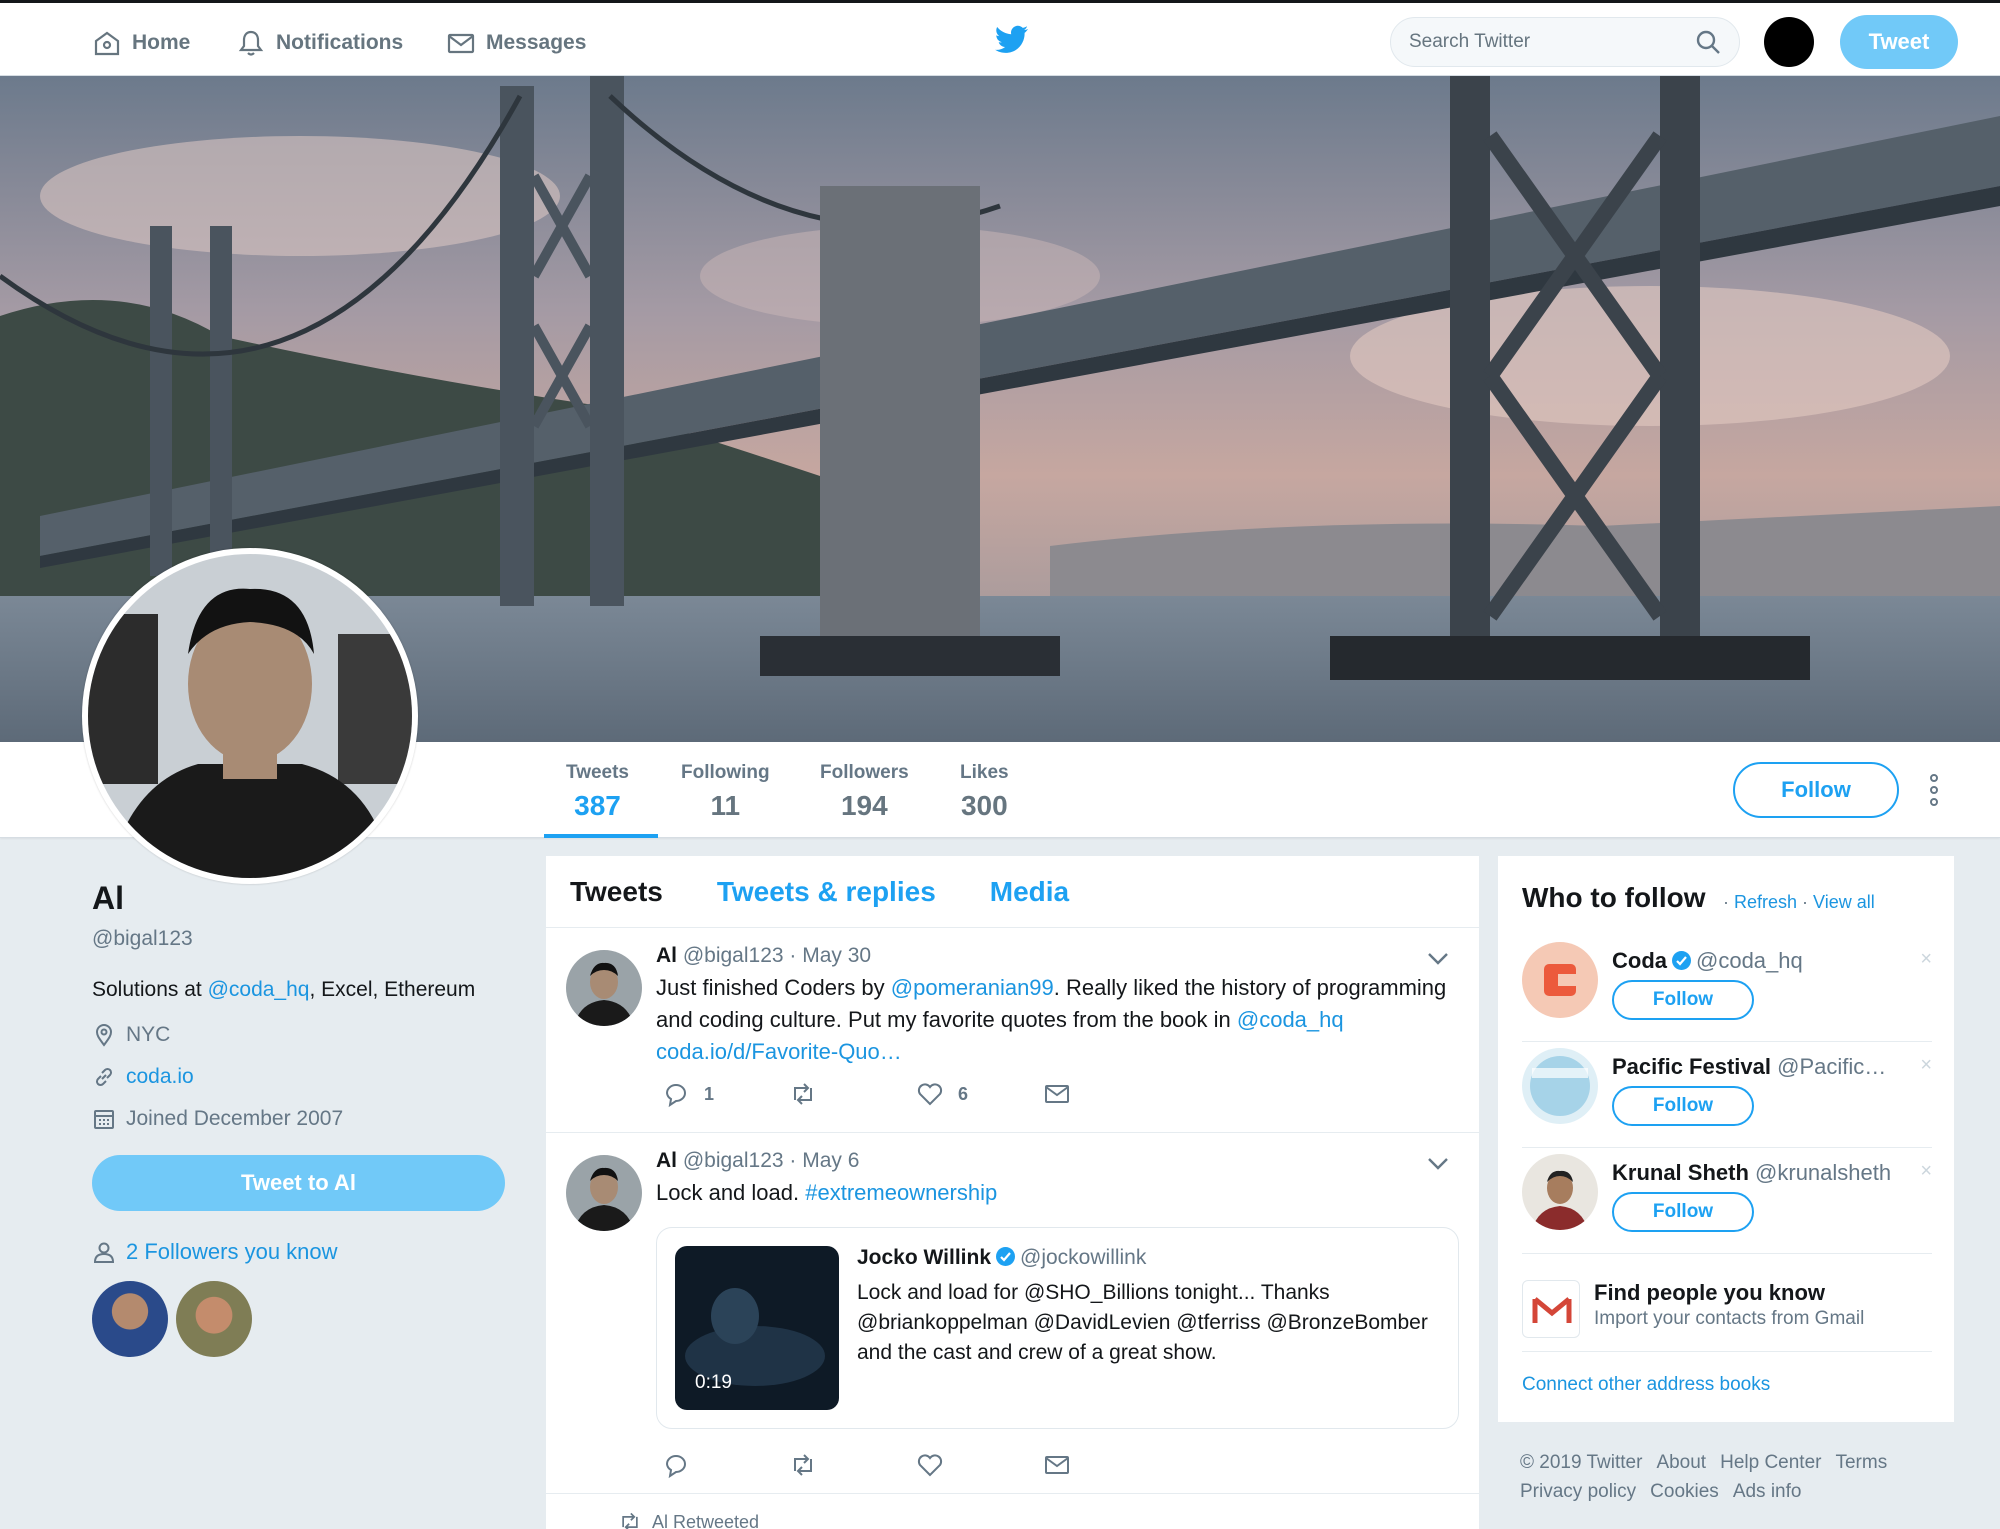  What do you see at coordinates (979, 1094) in the screenshot?
I see `like-action: 6` at bounding box center [979, 1094].